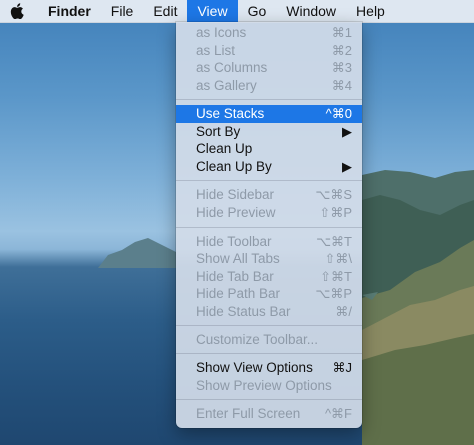 The image size is (474, 445). Describe the element at coordinates (333, 293) in the screenshot. I see `menu-item-shortcut: ⌥⌘P` at that location.